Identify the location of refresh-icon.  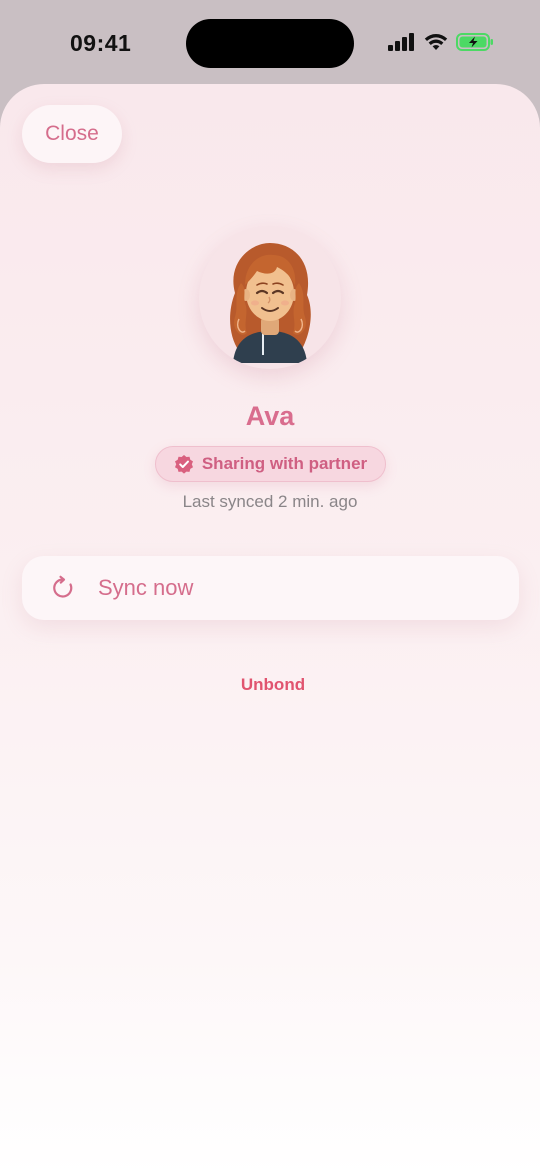
(63, 586).